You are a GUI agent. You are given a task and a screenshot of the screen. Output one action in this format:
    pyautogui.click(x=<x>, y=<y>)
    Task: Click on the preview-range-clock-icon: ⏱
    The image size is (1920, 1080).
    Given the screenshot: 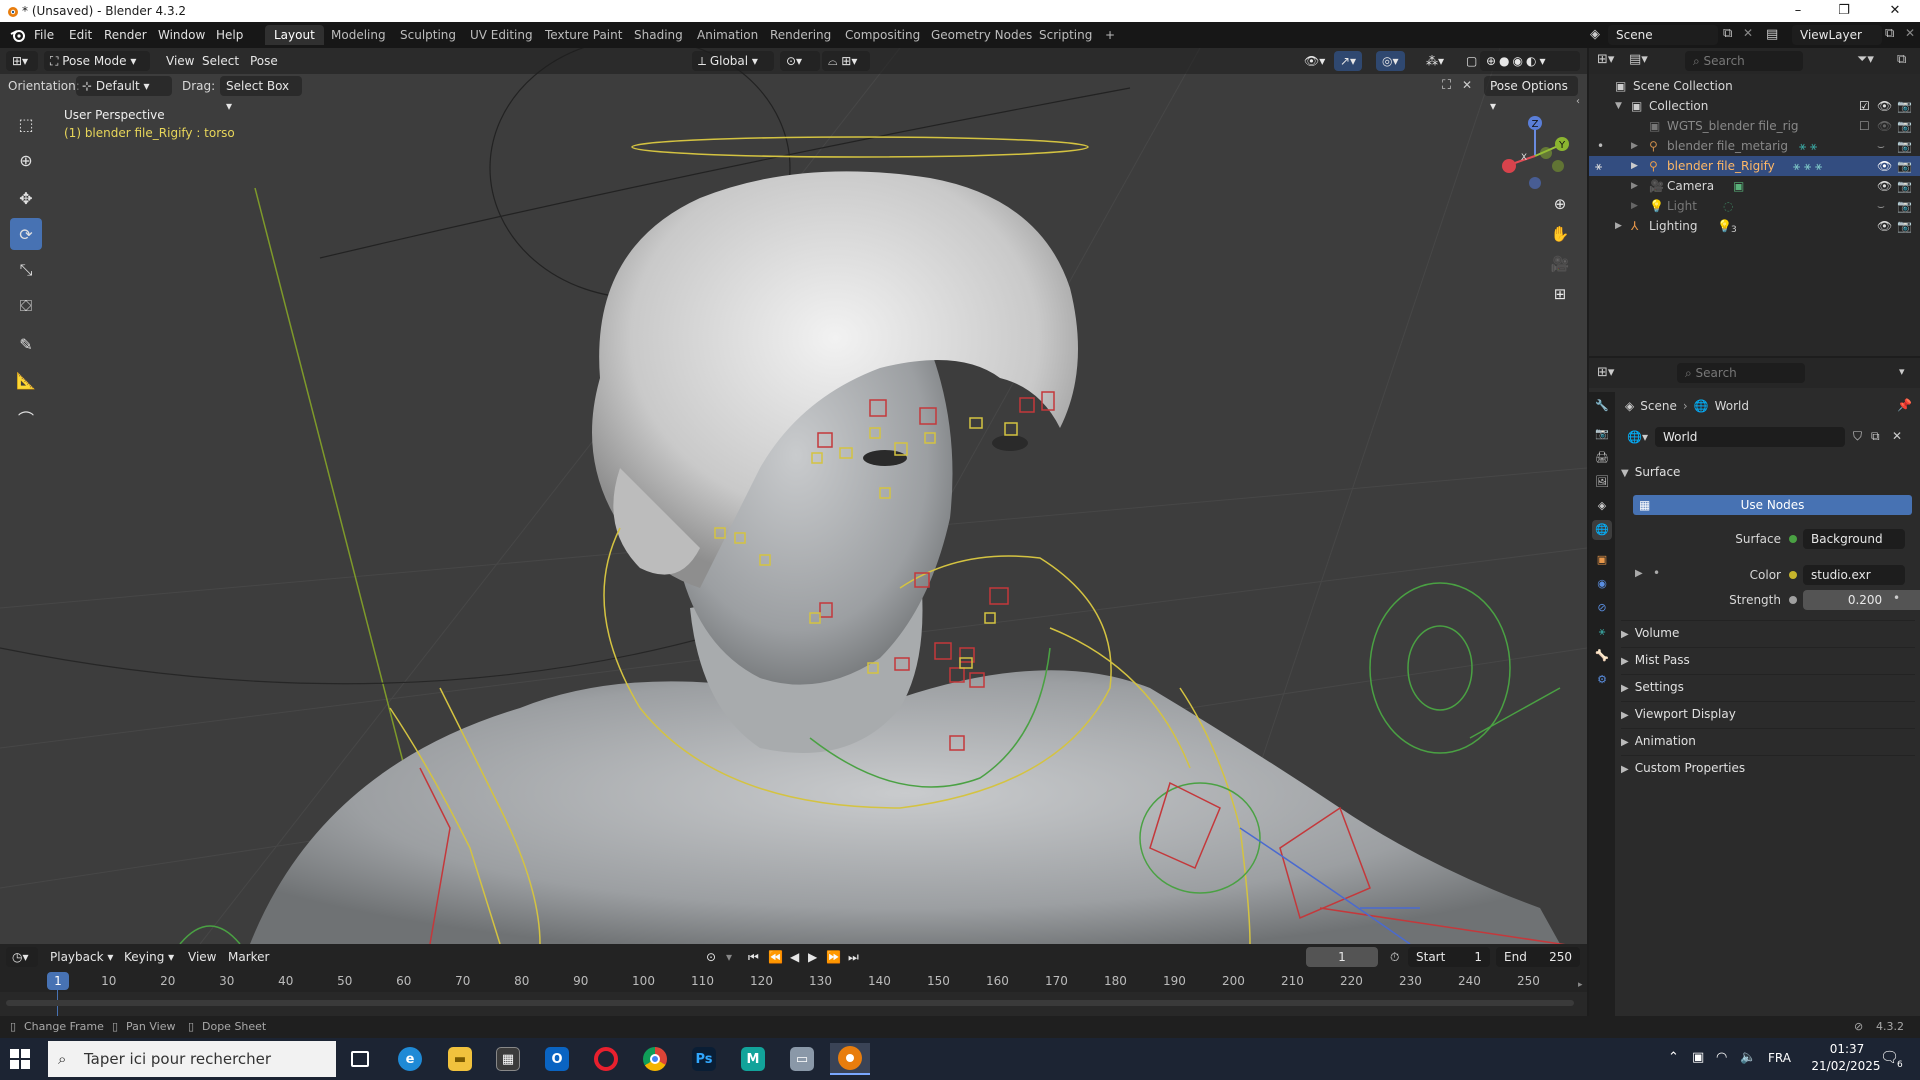 What is the action you would take?
    pyautogui.click(x=1394, y=957)
    